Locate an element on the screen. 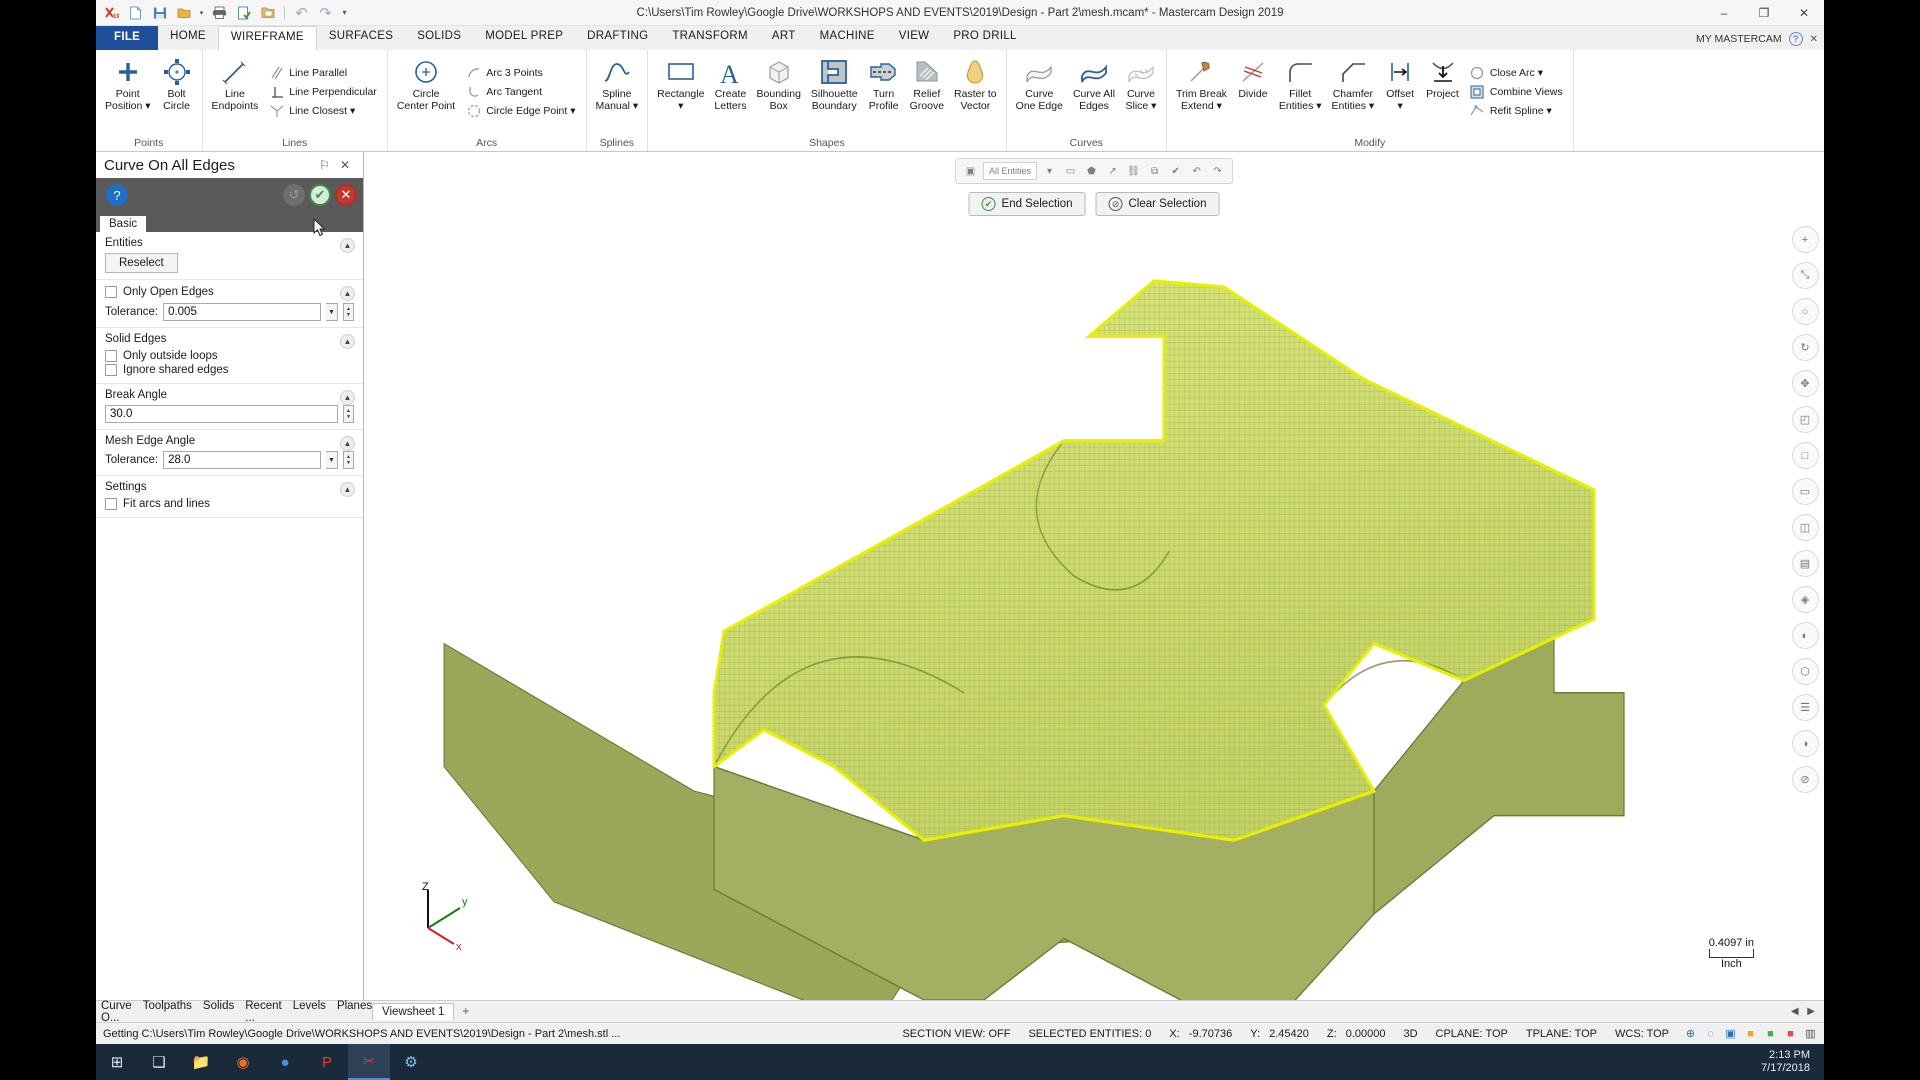 Image resolution: width=1920 pixels, height=1080 pixels. shaded-icon: ◈ is located at coordinates (1805, 599).